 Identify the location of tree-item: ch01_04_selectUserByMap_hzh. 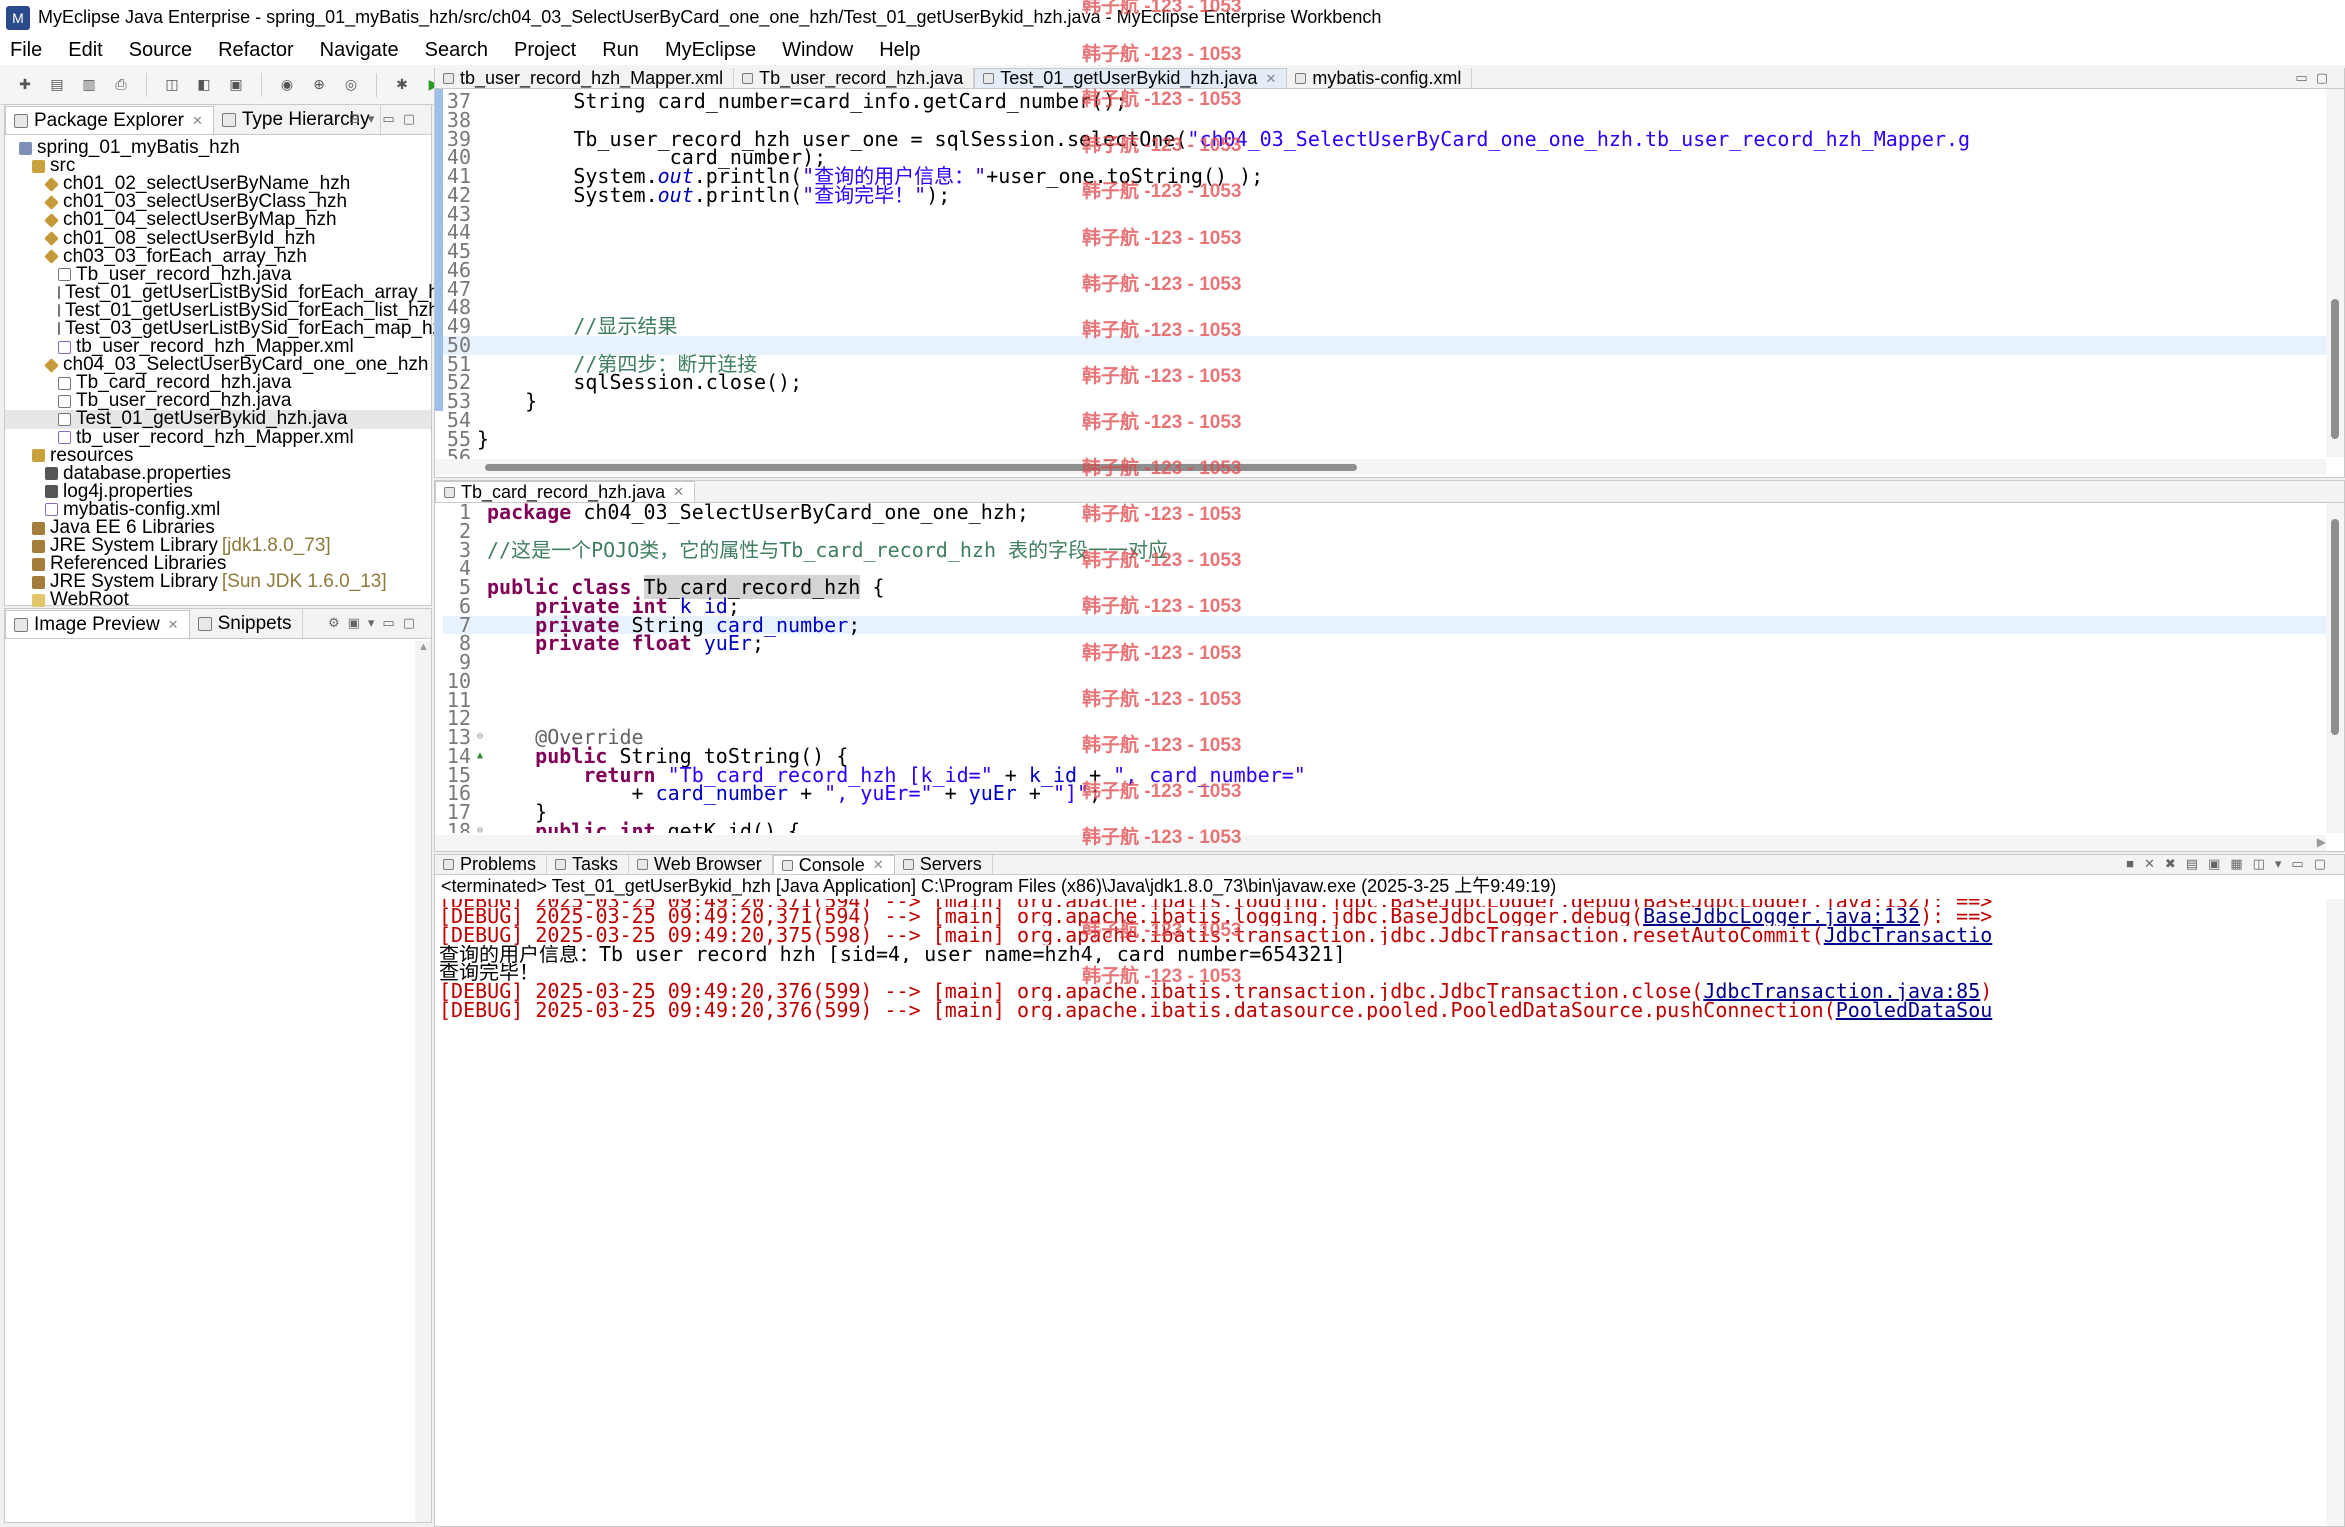
(218, 219).